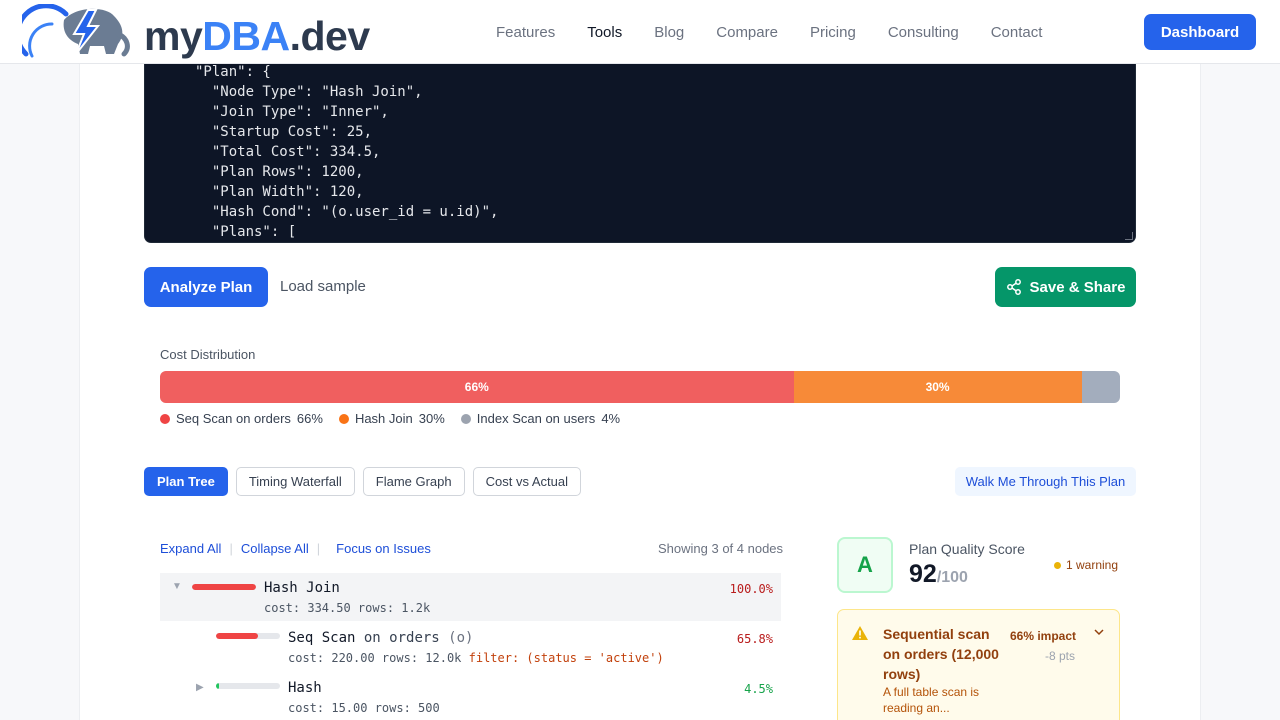 The image size is (1280, 720). Describe the element at coordinates (1013, 287) in the screenshot. I see `share-icon` at that location.